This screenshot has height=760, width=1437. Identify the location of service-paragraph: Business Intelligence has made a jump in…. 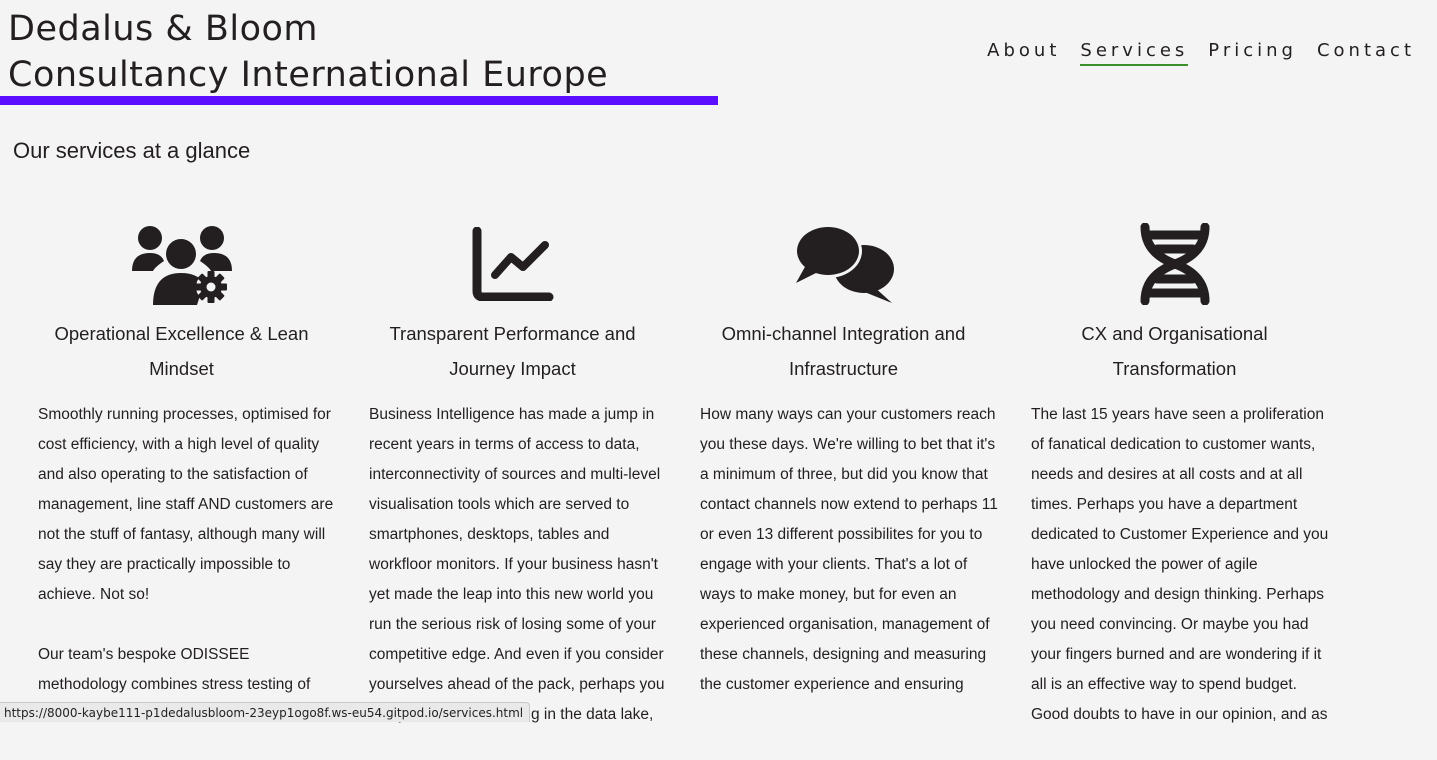
(517, 564).